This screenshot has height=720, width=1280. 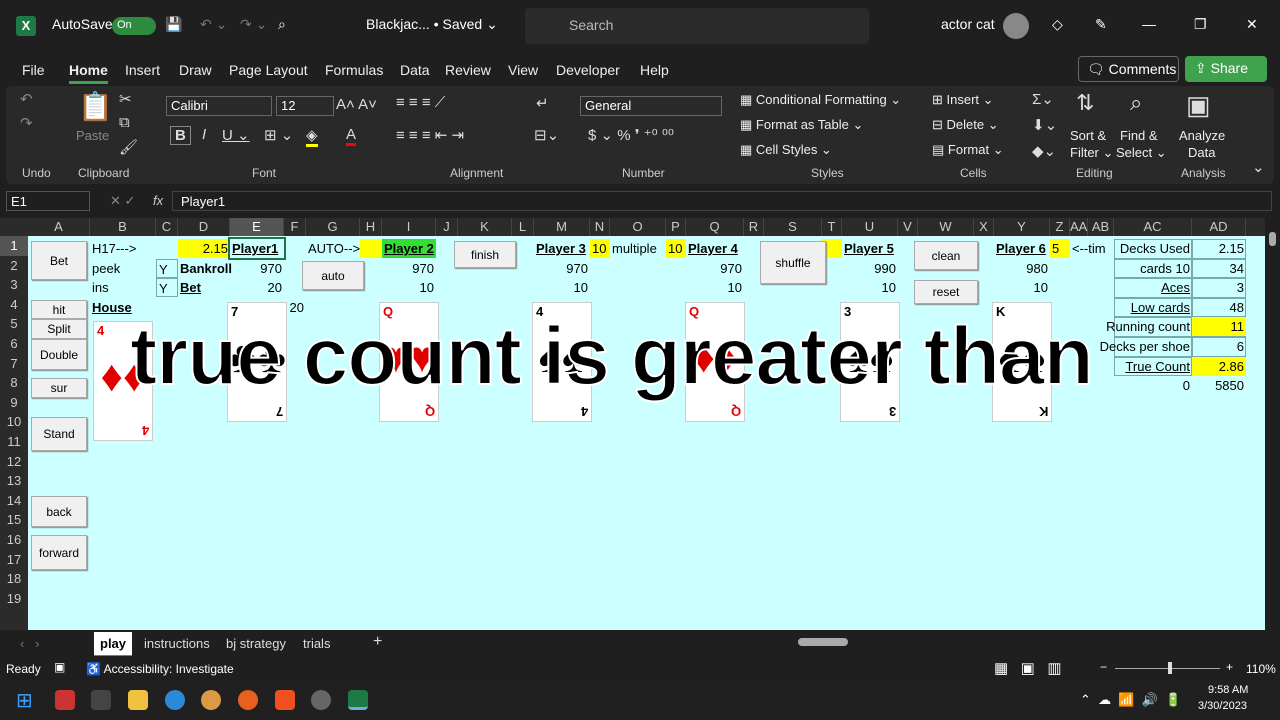 What do you see at coordinates (801, 125) in the screenshot?
I see `format-as-table-button: ▦ Format as Table ⌄` at bounding box center [801, 125].